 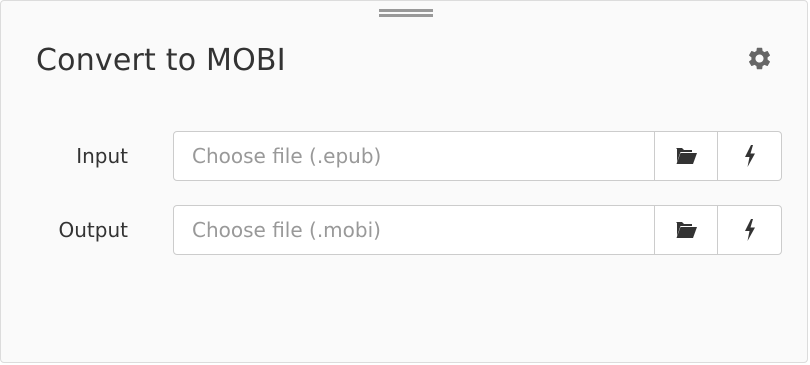 What do you see at coordinates (93, 230) in the screenshot?
I see `output-label: Output` at bounding box center [93, 230].